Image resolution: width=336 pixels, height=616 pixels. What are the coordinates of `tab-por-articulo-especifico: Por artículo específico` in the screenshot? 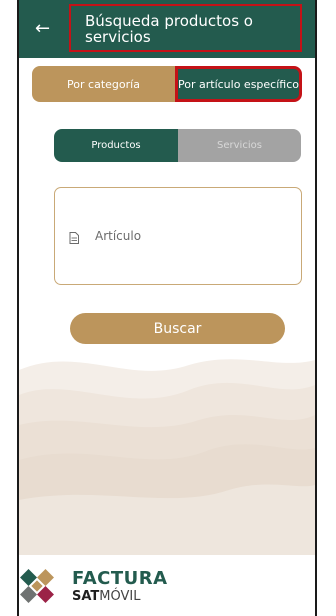 It's located at (238, 84).